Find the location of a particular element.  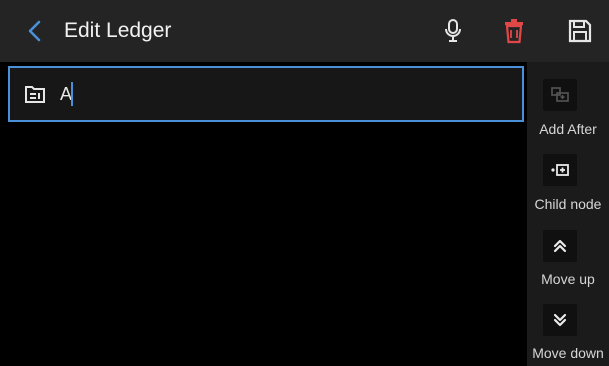

side-action-panel: Add After Child node Move up Move down is located at coordinates (568, 214).